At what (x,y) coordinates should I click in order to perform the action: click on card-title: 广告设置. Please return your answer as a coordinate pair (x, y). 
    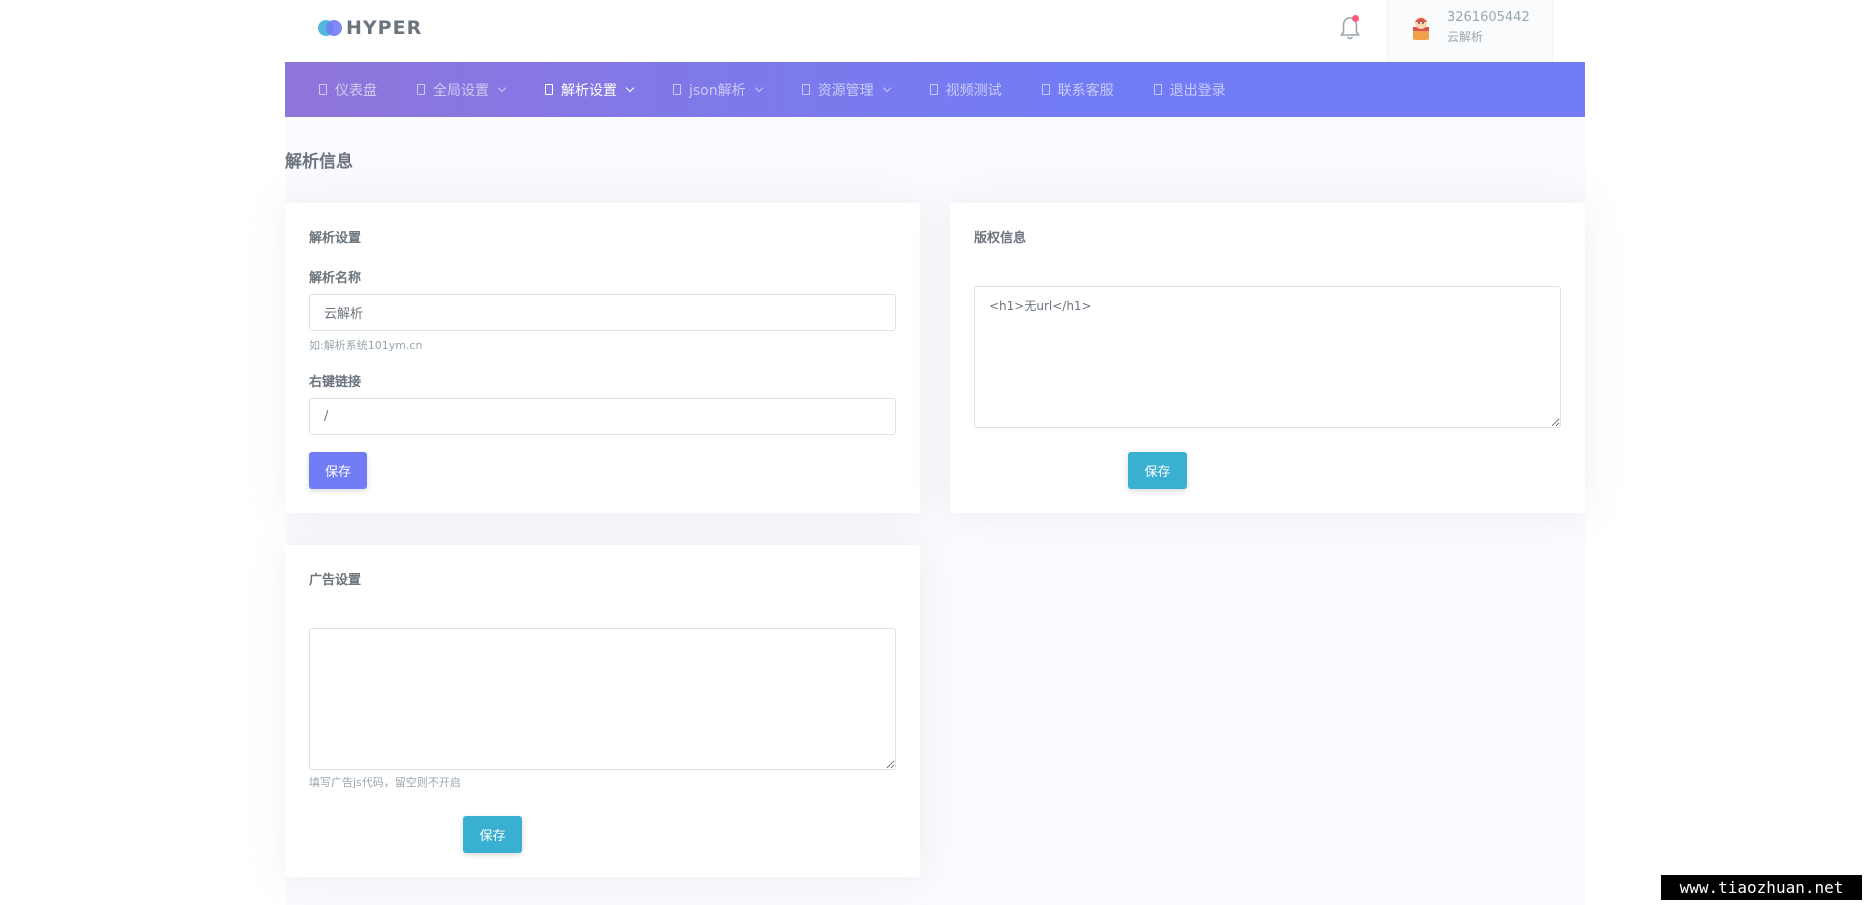
    Looking at the image, I should click on (335, 580).